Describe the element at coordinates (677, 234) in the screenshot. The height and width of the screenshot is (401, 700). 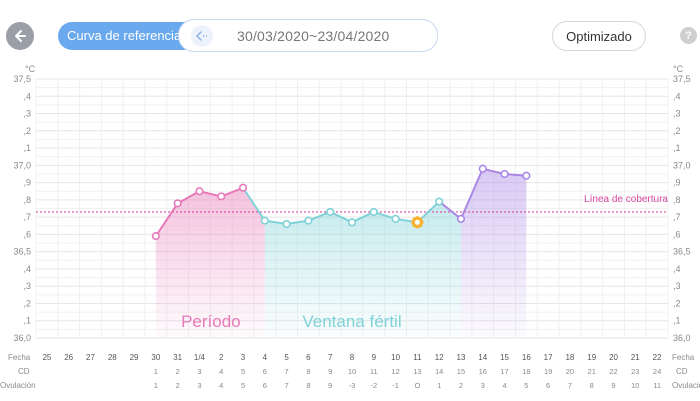
I see `y-tick-label-right: ,6` at that location.